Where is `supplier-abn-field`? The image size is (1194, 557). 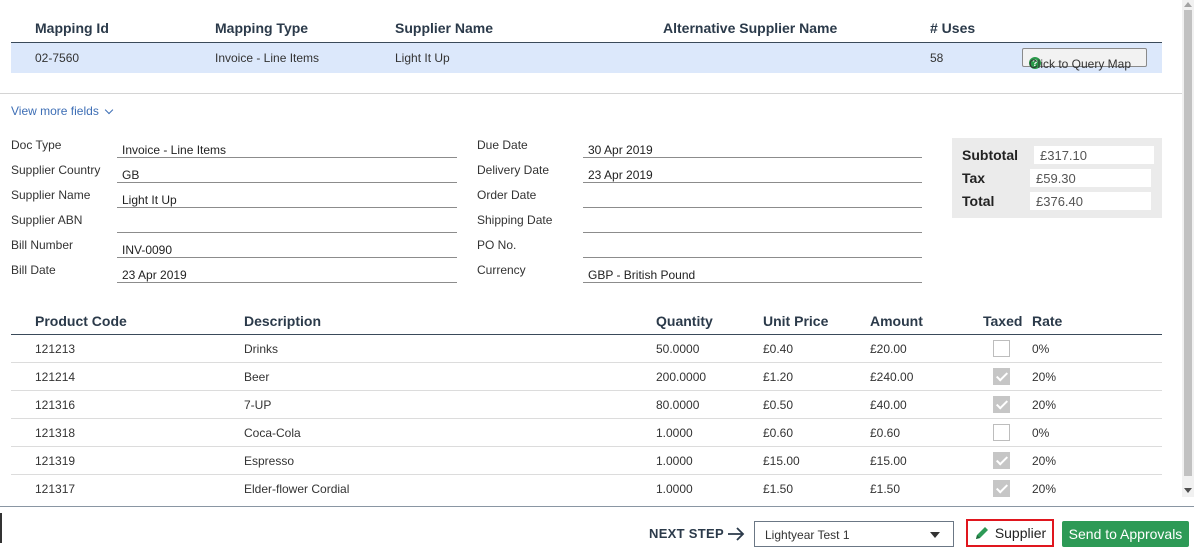
supplier-abn-field is located at coordinates (287, 223).